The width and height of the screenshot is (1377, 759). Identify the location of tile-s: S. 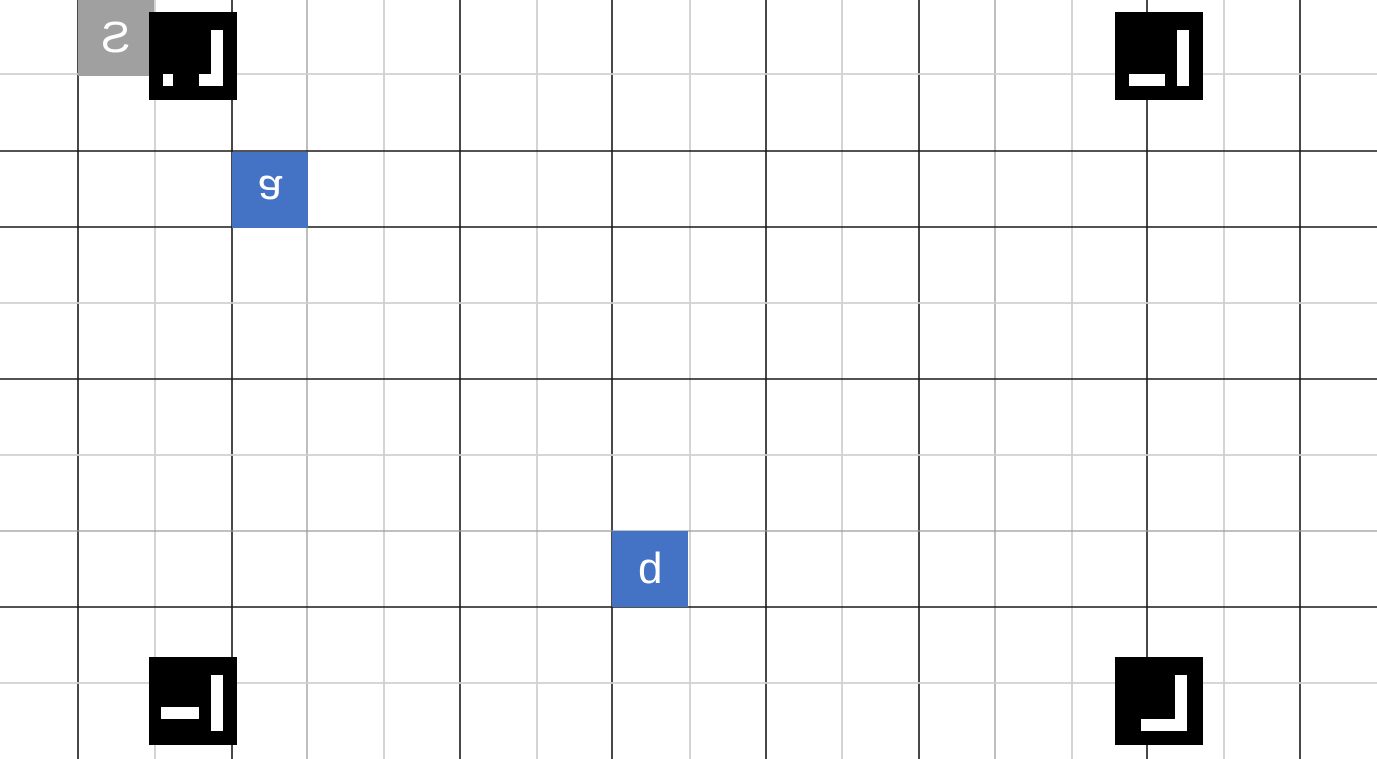
(116, 38).